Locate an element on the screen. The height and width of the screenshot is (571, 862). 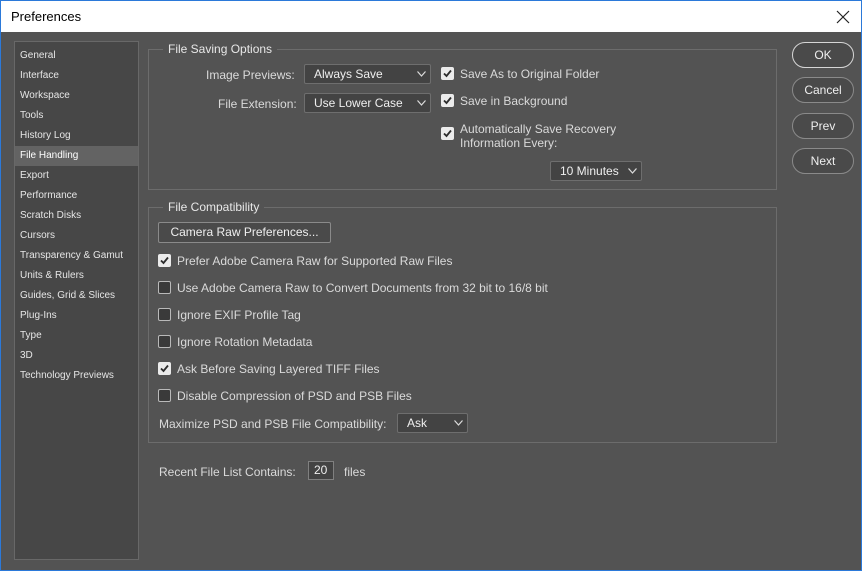
maximize-compatibility-label: Maximize PSD and PSB File Compatibility: is located at coordinates (273, 424).